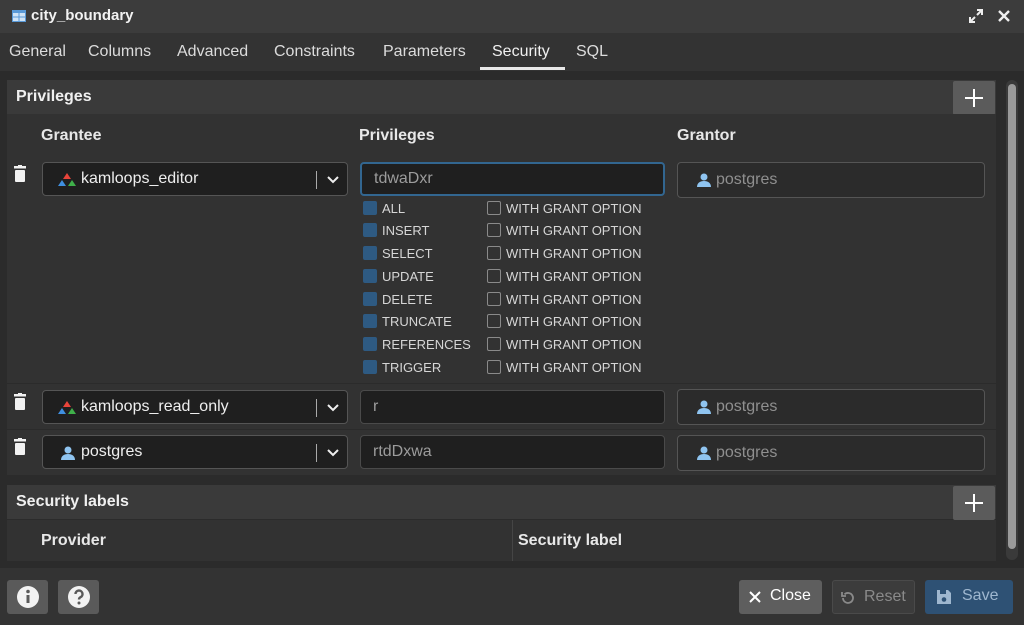 This screenshot has width=1024, height=625. Describe the element at coordinates (512, 179) in the screenshot. I see `privileges-input: tdwaDxr` at that location.